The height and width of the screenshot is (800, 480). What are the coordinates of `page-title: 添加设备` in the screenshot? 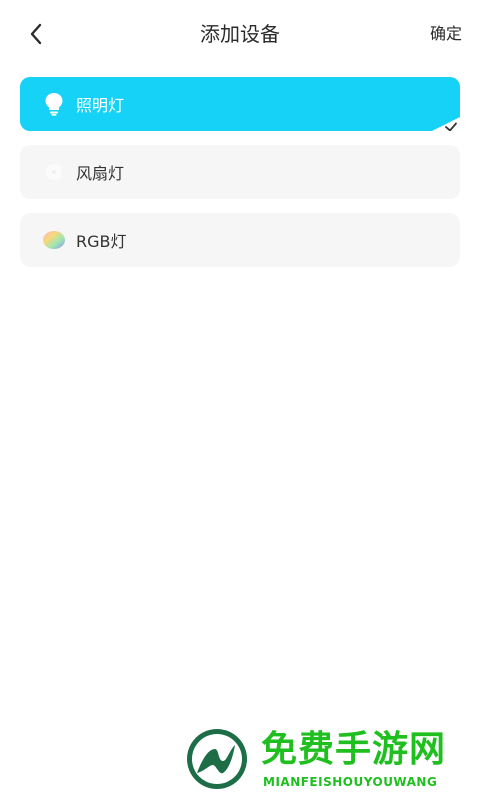 It's located at (240, 34).